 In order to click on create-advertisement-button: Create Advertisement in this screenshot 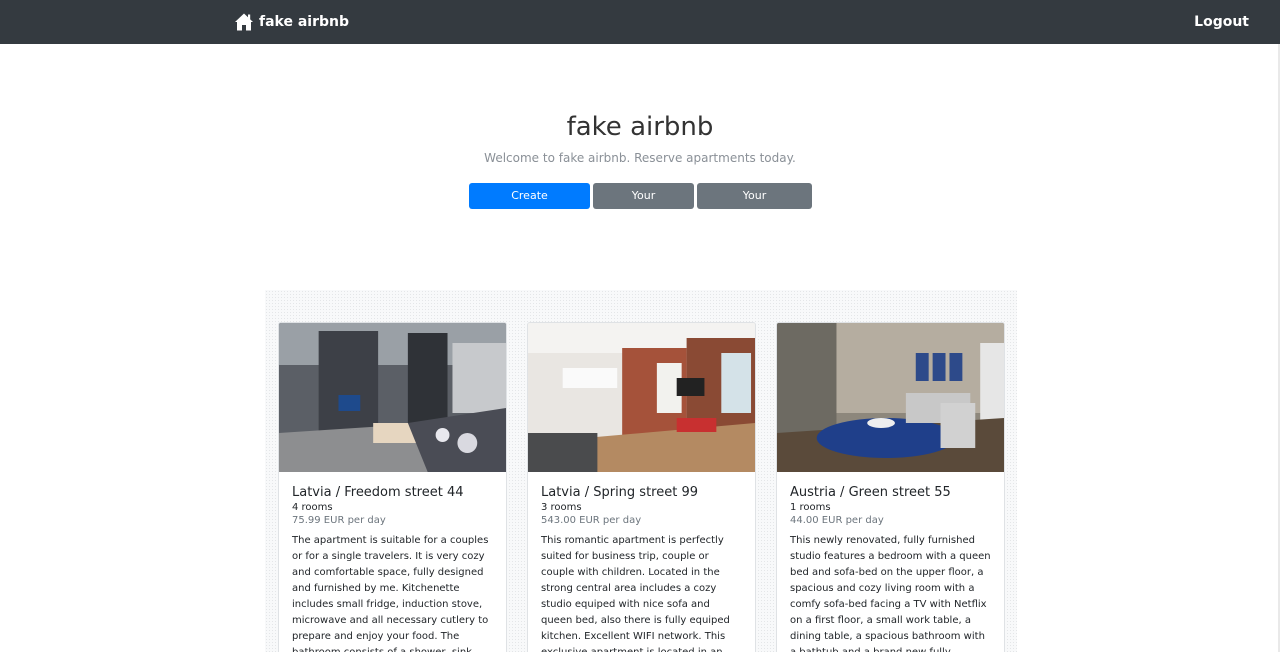, I will do `click(529, 205)`.